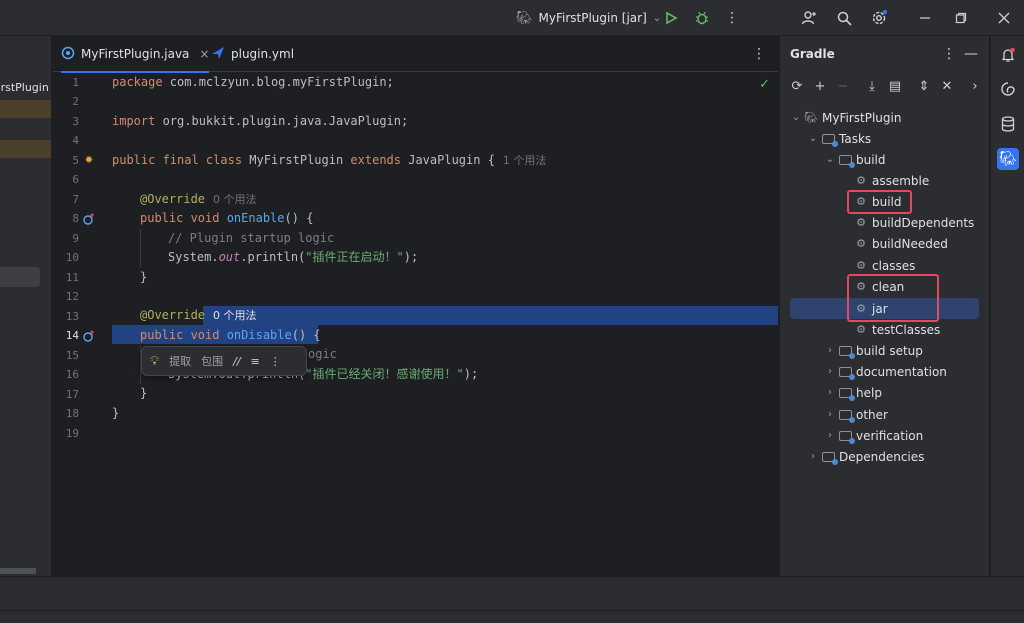 This screenshot has width=1024, height=623. What do you see at coordinates (72, 257) in the screenshot?
I see `line-number: 10` at bounding box center [72, 257].